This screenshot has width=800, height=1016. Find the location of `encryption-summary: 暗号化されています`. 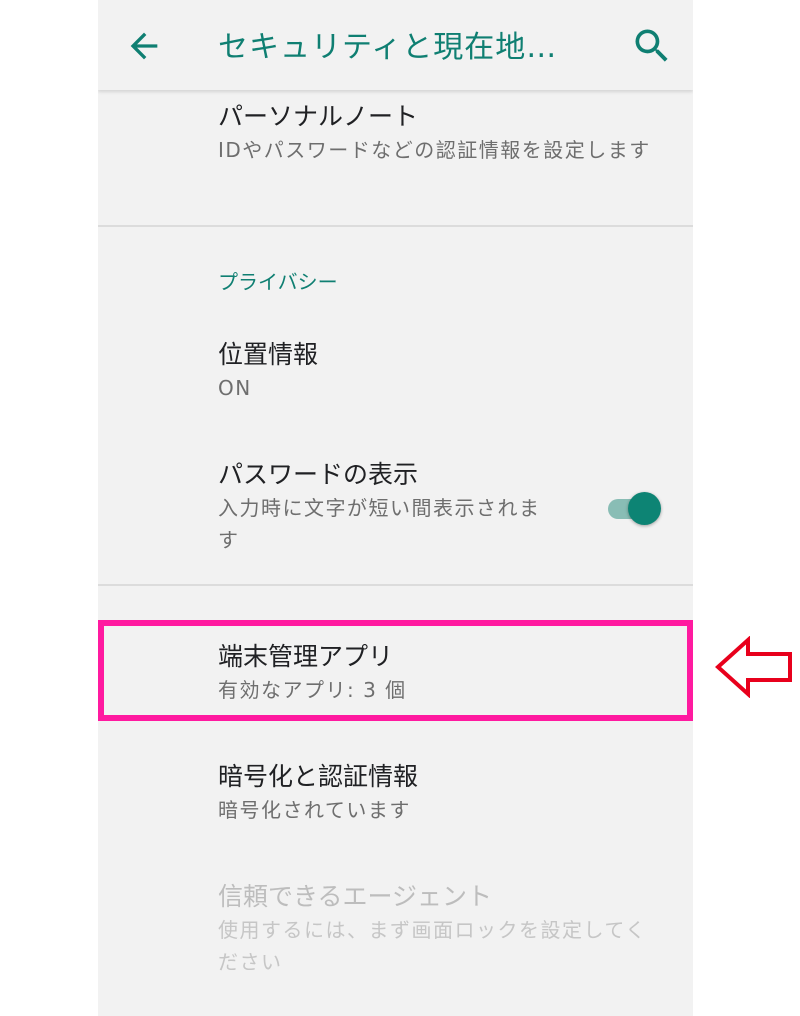

encryption-summary: 暗号化されています is located at coordinates (314, 810).